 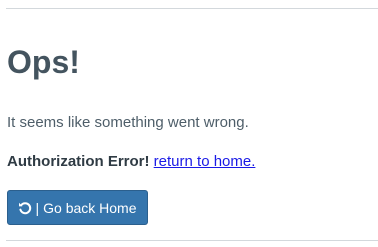 What do you see at coordinates (128, 122) in the screenshot?
I see `error-message: It seems like something went wrong.` at bounding box center [128, 122].